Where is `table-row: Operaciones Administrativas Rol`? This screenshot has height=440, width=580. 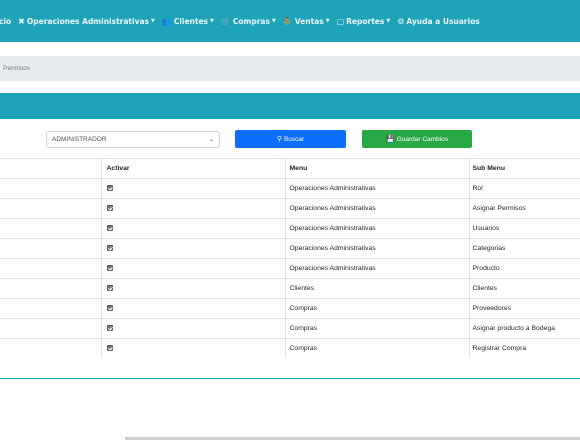 table-row: Operaciones Administrativas Rol is located at coordinates (290, 188).